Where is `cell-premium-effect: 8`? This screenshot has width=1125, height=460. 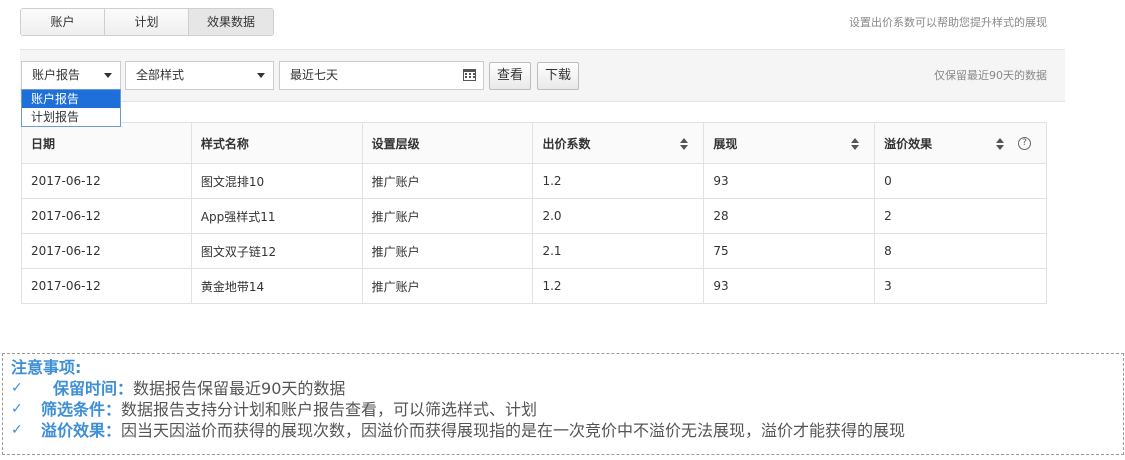 cell-premium-effect: 8 is located at coordinates (960, 251).